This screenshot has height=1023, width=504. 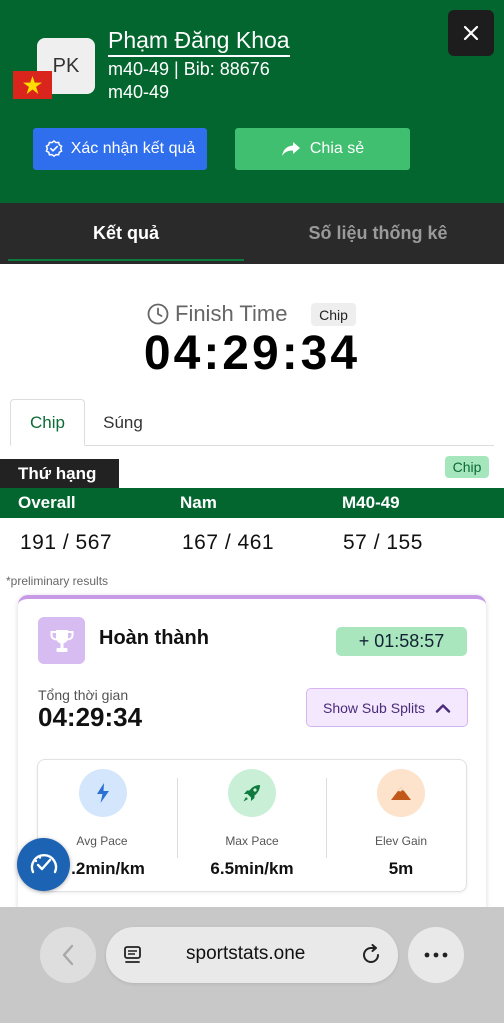 I want to click on category-bib: m40-49 | Bib: 88676, so click(x=189, y=69).